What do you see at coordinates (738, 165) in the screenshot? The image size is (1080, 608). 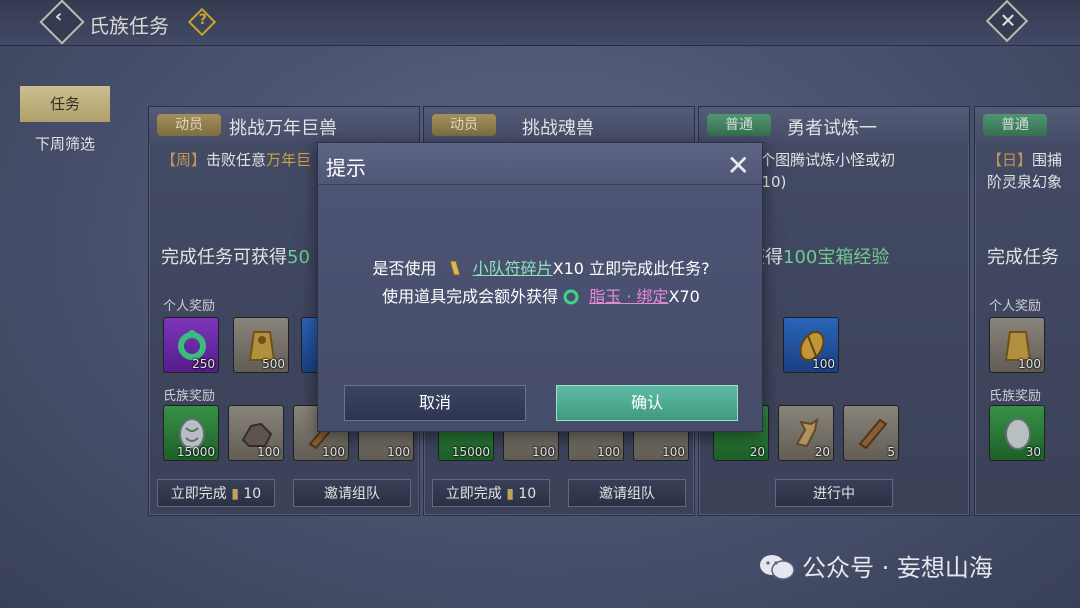 I see `close-icon: ✕` at bounding box center [738, 165].